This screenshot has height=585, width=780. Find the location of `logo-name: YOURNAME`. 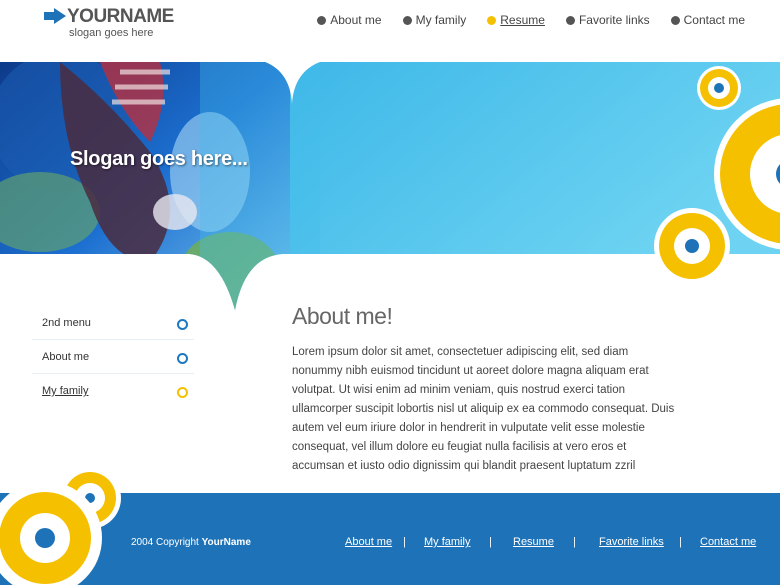

logo-name: YOURNAME is located at coordinates (120, 16).